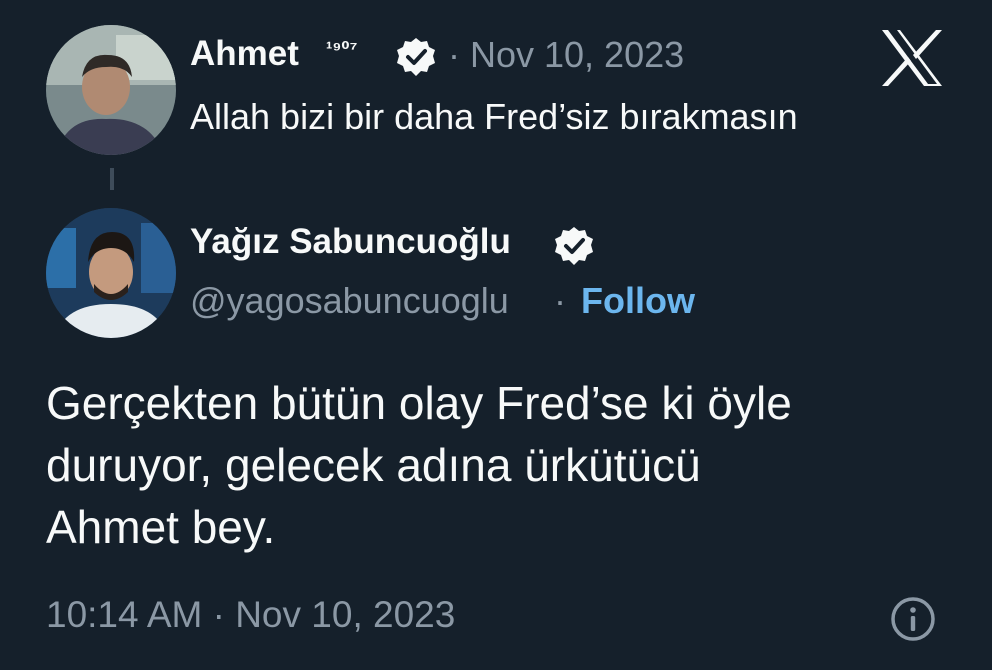 Image resolution: width=992 pixels, height=670 pixels. What do you see at coordinates (494, 116) in the screenshot?
I see `parent-tweet-text: Allah bizi bir daha Fred’siz bırakmasın` at bounding box center [494, 116].